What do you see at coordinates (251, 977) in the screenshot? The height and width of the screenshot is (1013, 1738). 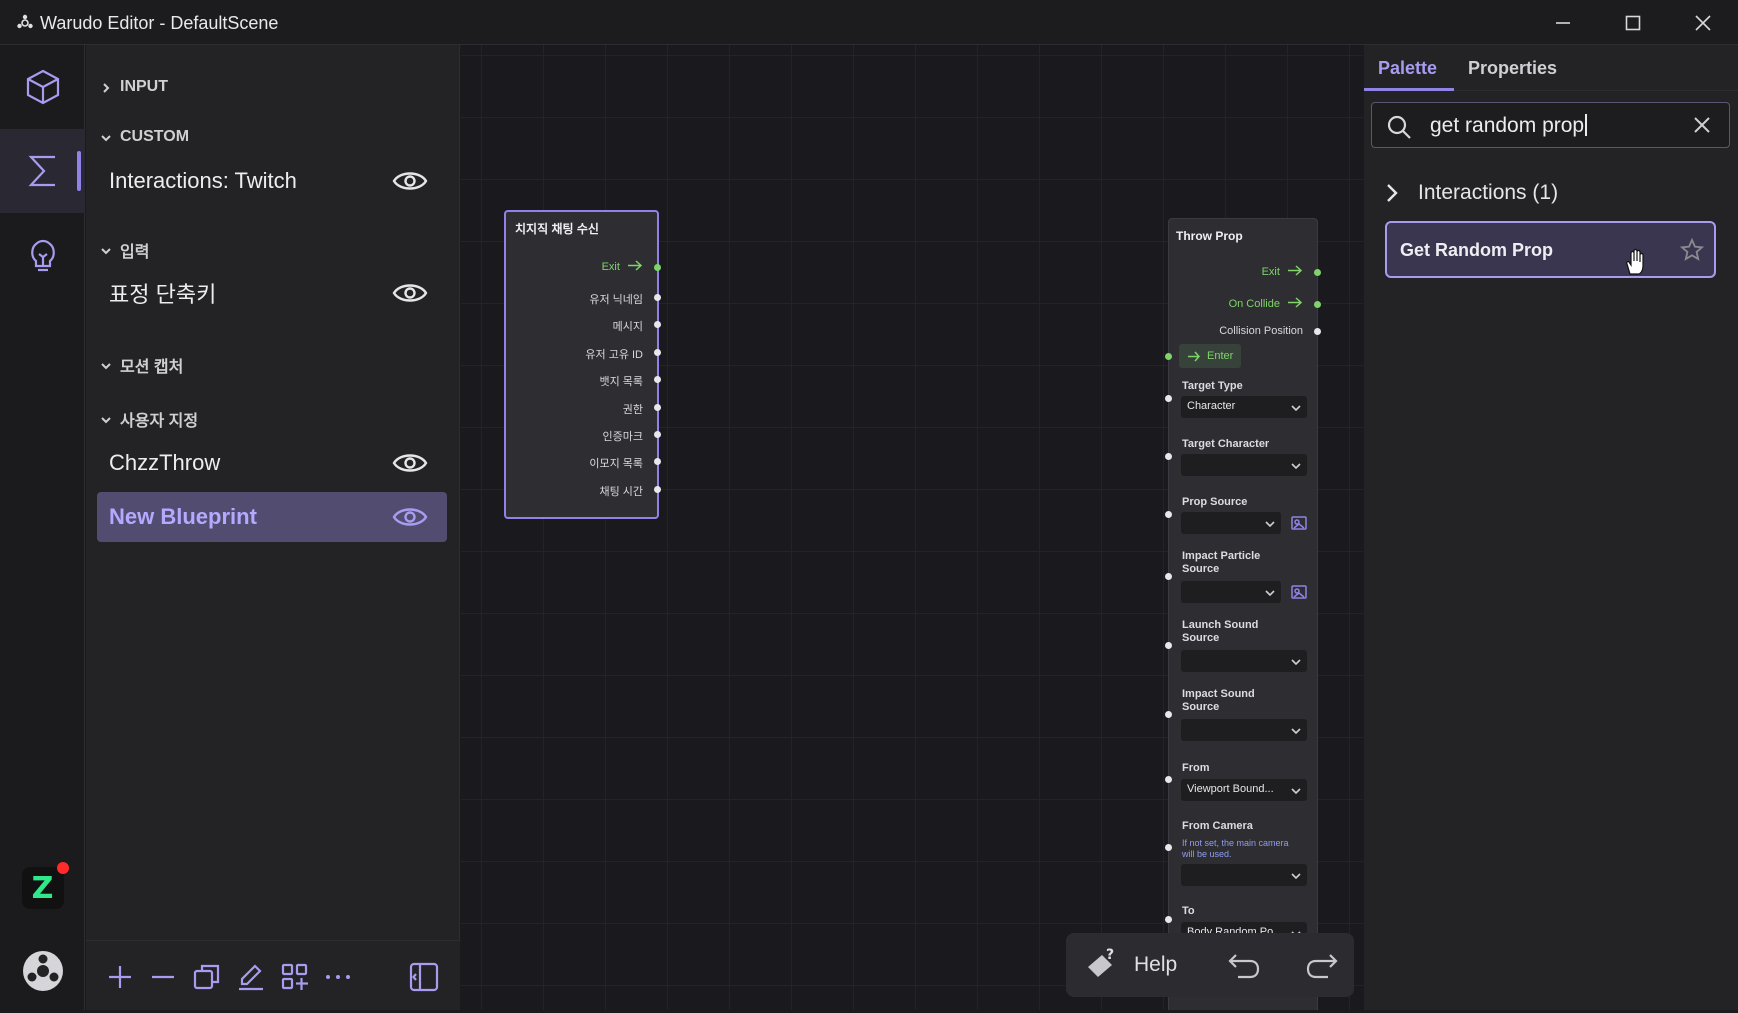 I see `rename-blueprint-button` at bounding box center [251, 977].